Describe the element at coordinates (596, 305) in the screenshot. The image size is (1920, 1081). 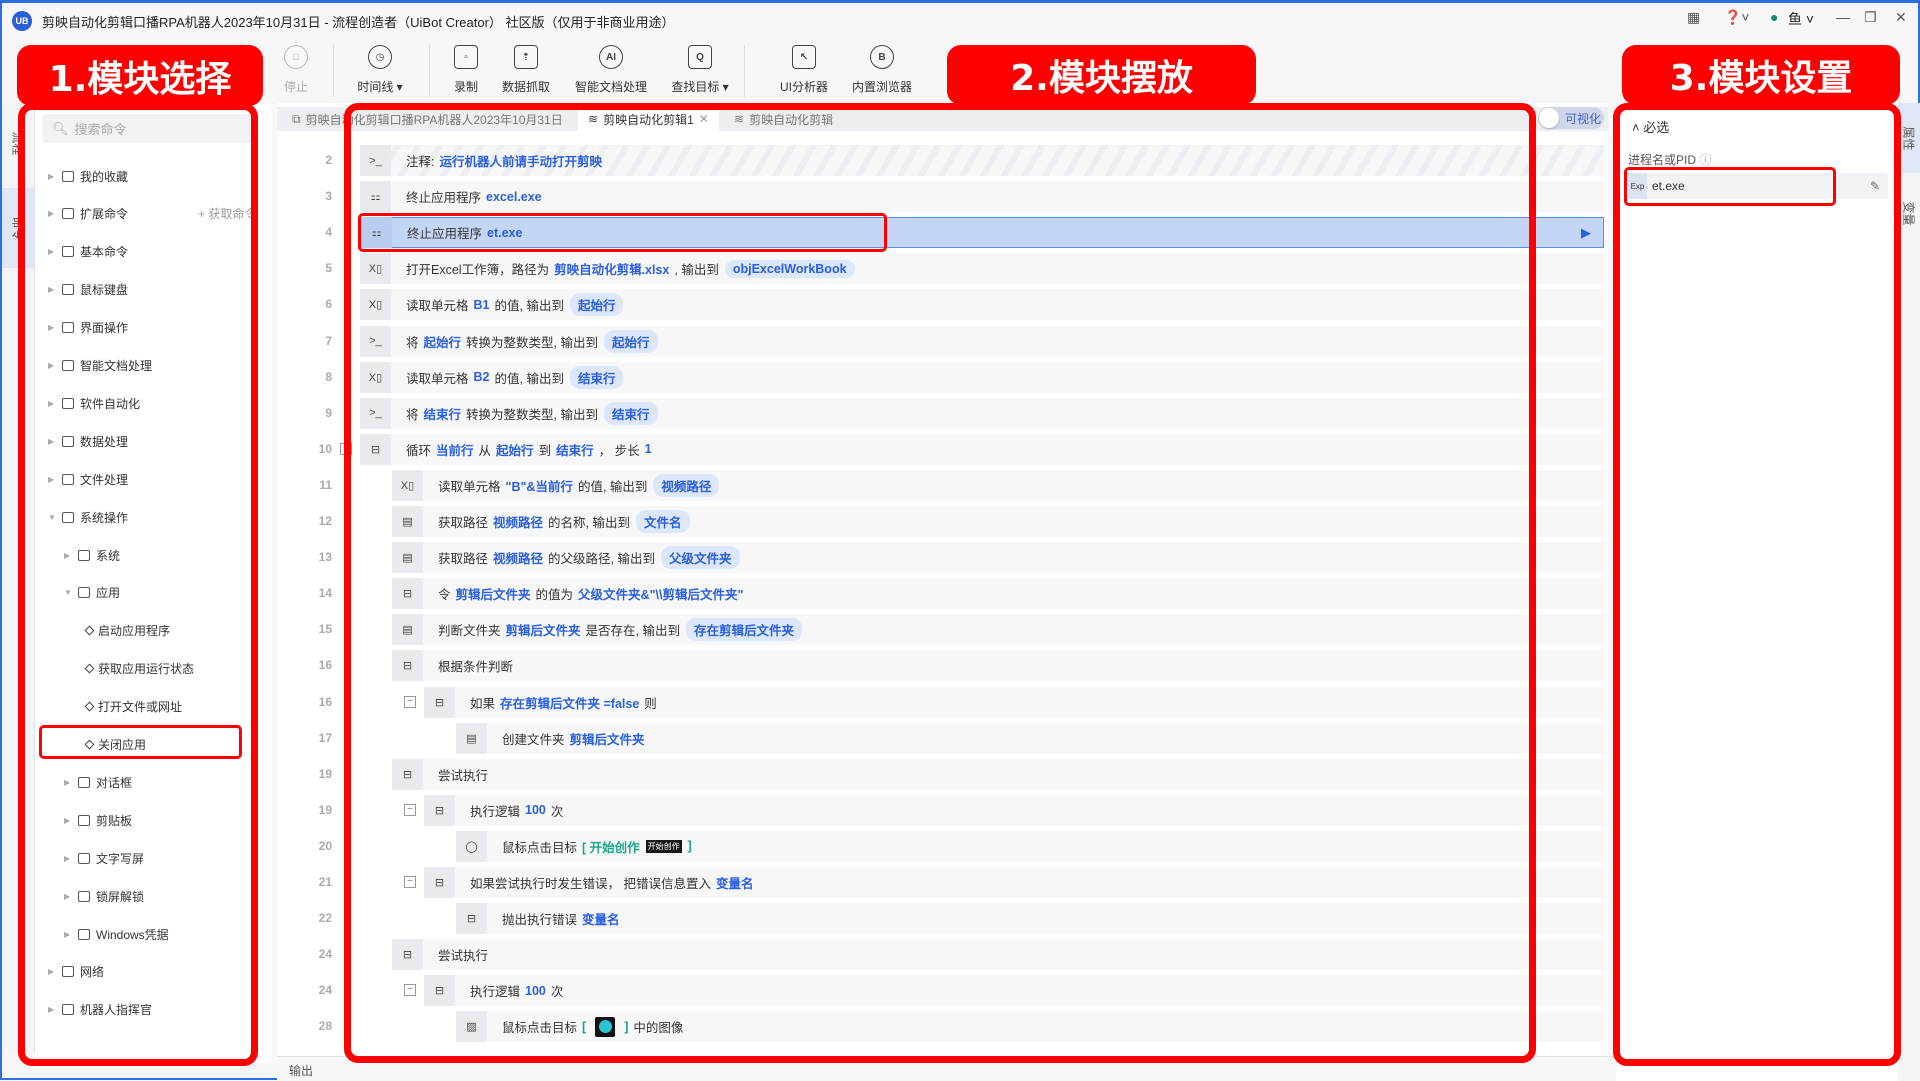
I see `output-variable-pill: 起始行` at that location.